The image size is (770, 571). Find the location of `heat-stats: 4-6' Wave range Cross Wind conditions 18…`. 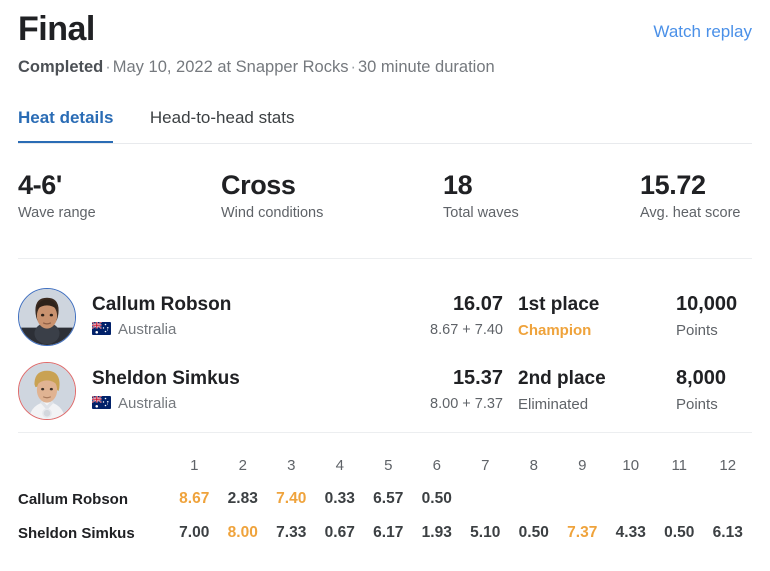

heat-stats: 4-6' Wave range Cross Wind conditions 18… is located at coordinates (385, 200).